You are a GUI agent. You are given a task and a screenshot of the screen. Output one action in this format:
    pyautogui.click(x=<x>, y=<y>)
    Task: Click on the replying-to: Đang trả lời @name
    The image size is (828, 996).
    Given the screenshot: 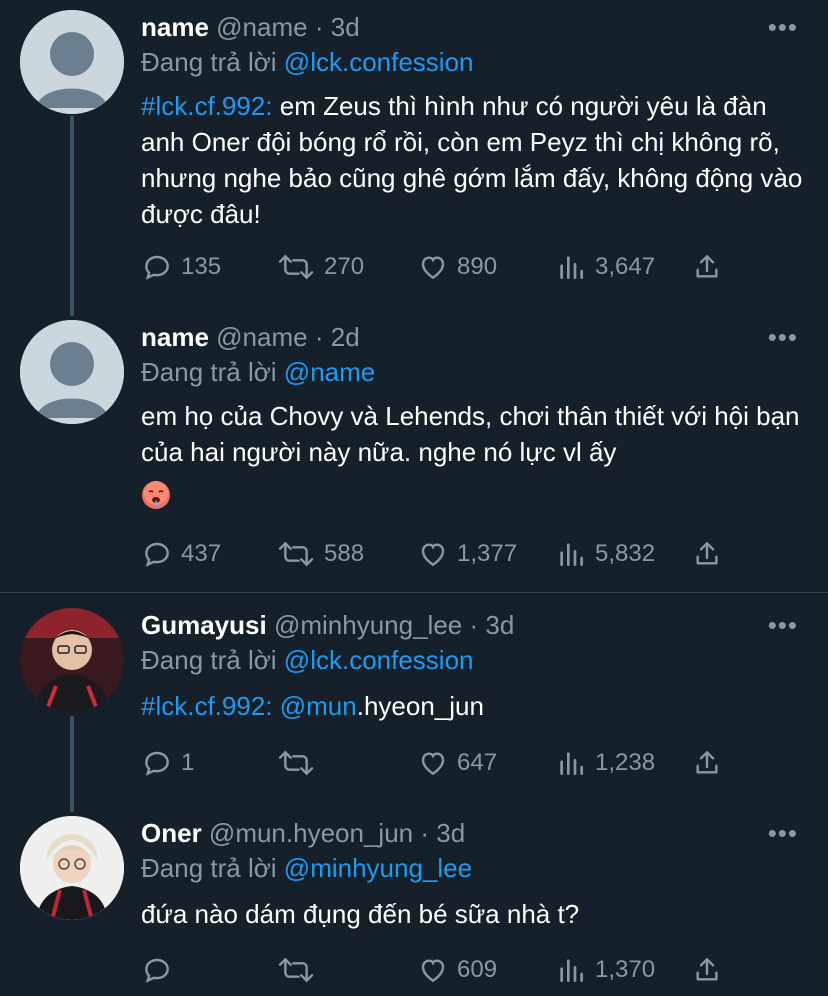 What is the action you would take?
    pyautogui.click(x=258, y=372)
    